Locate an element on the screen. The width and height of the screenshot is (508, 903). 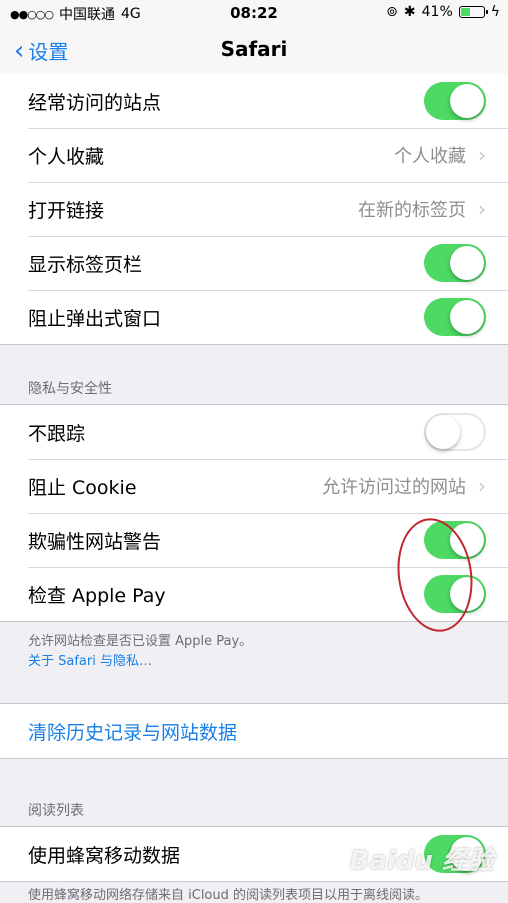
block-popups-row: 阻止弹出式窗口 is located at coordinates (254, 317).